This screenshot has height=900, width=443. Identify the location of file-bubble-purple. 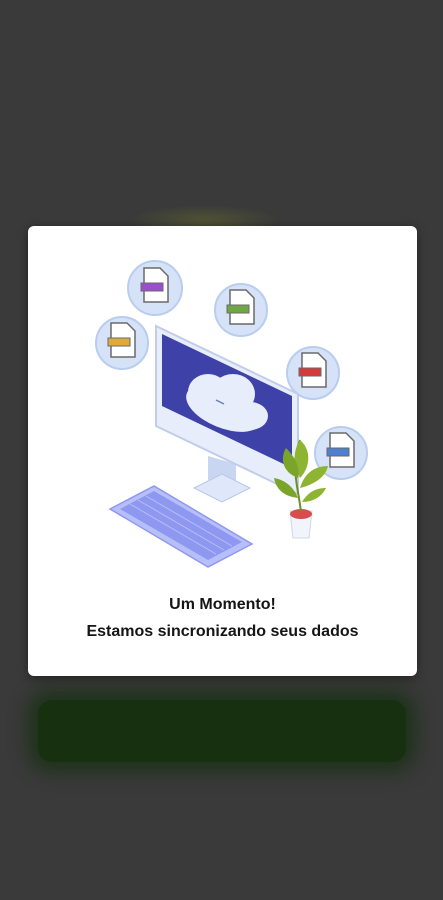
(155, 288).